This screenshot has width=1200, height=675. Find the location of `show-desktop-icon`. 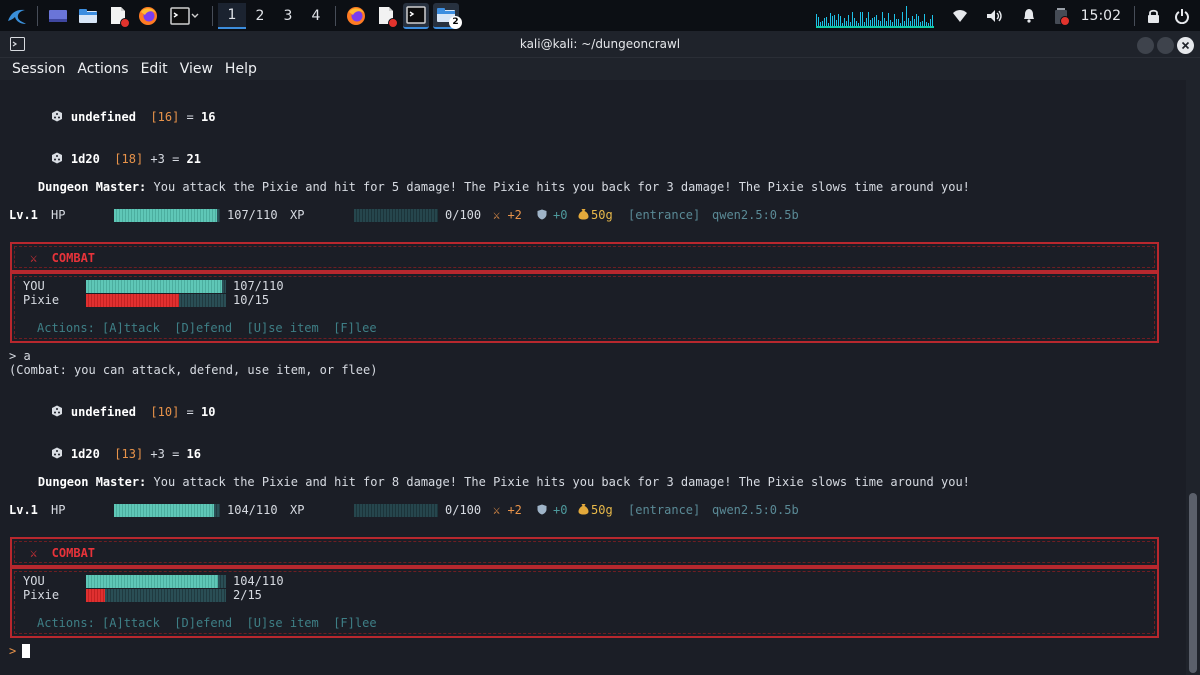

show-desktop-icon is located at coordinates (58, 16).